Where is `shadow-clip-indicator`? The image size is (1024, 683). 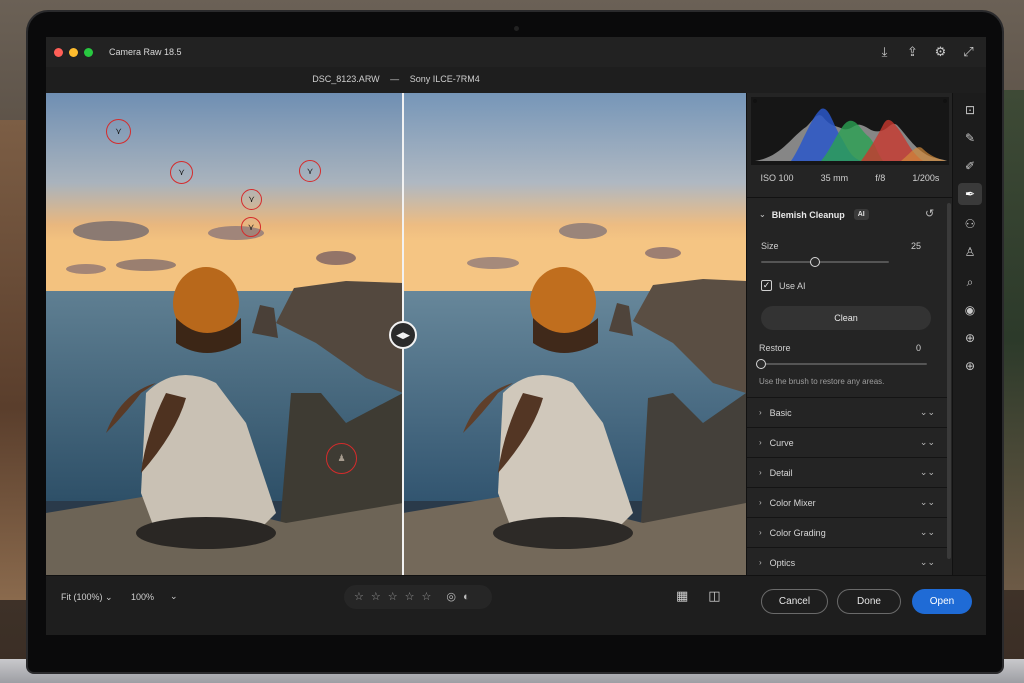
shadow-clip-indicator is located at coordinates (755, 101).